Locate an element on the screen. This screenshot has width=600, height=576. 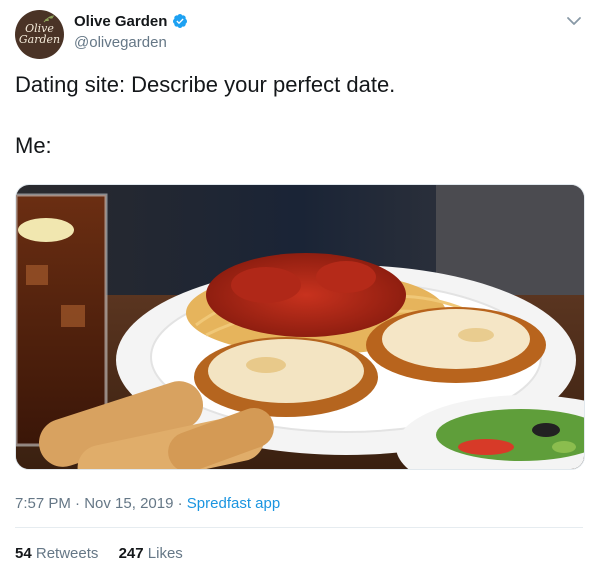
tweet-text-line: Dating site: Describe your perfect date. is located at coordinates (205, 84).